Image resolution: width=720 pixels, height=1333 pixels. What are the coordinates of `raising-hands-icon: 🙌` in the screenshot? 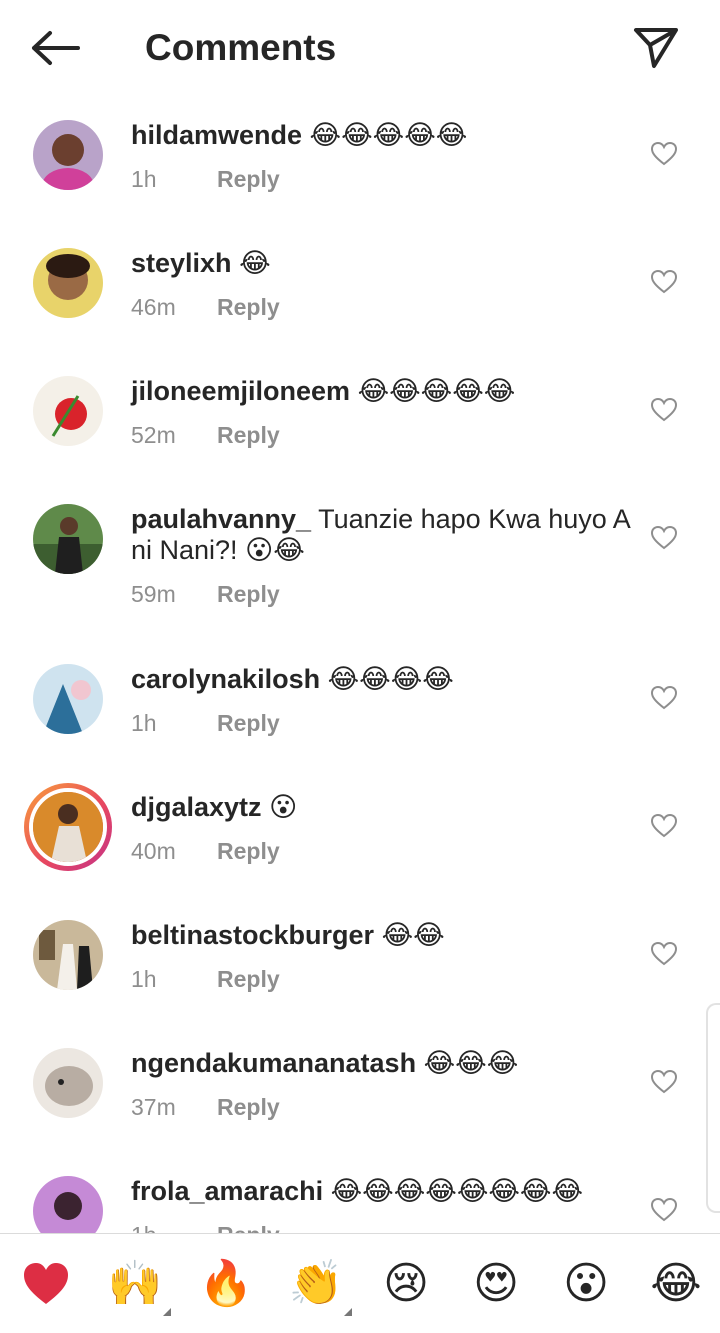 It's located at (135, 1283).